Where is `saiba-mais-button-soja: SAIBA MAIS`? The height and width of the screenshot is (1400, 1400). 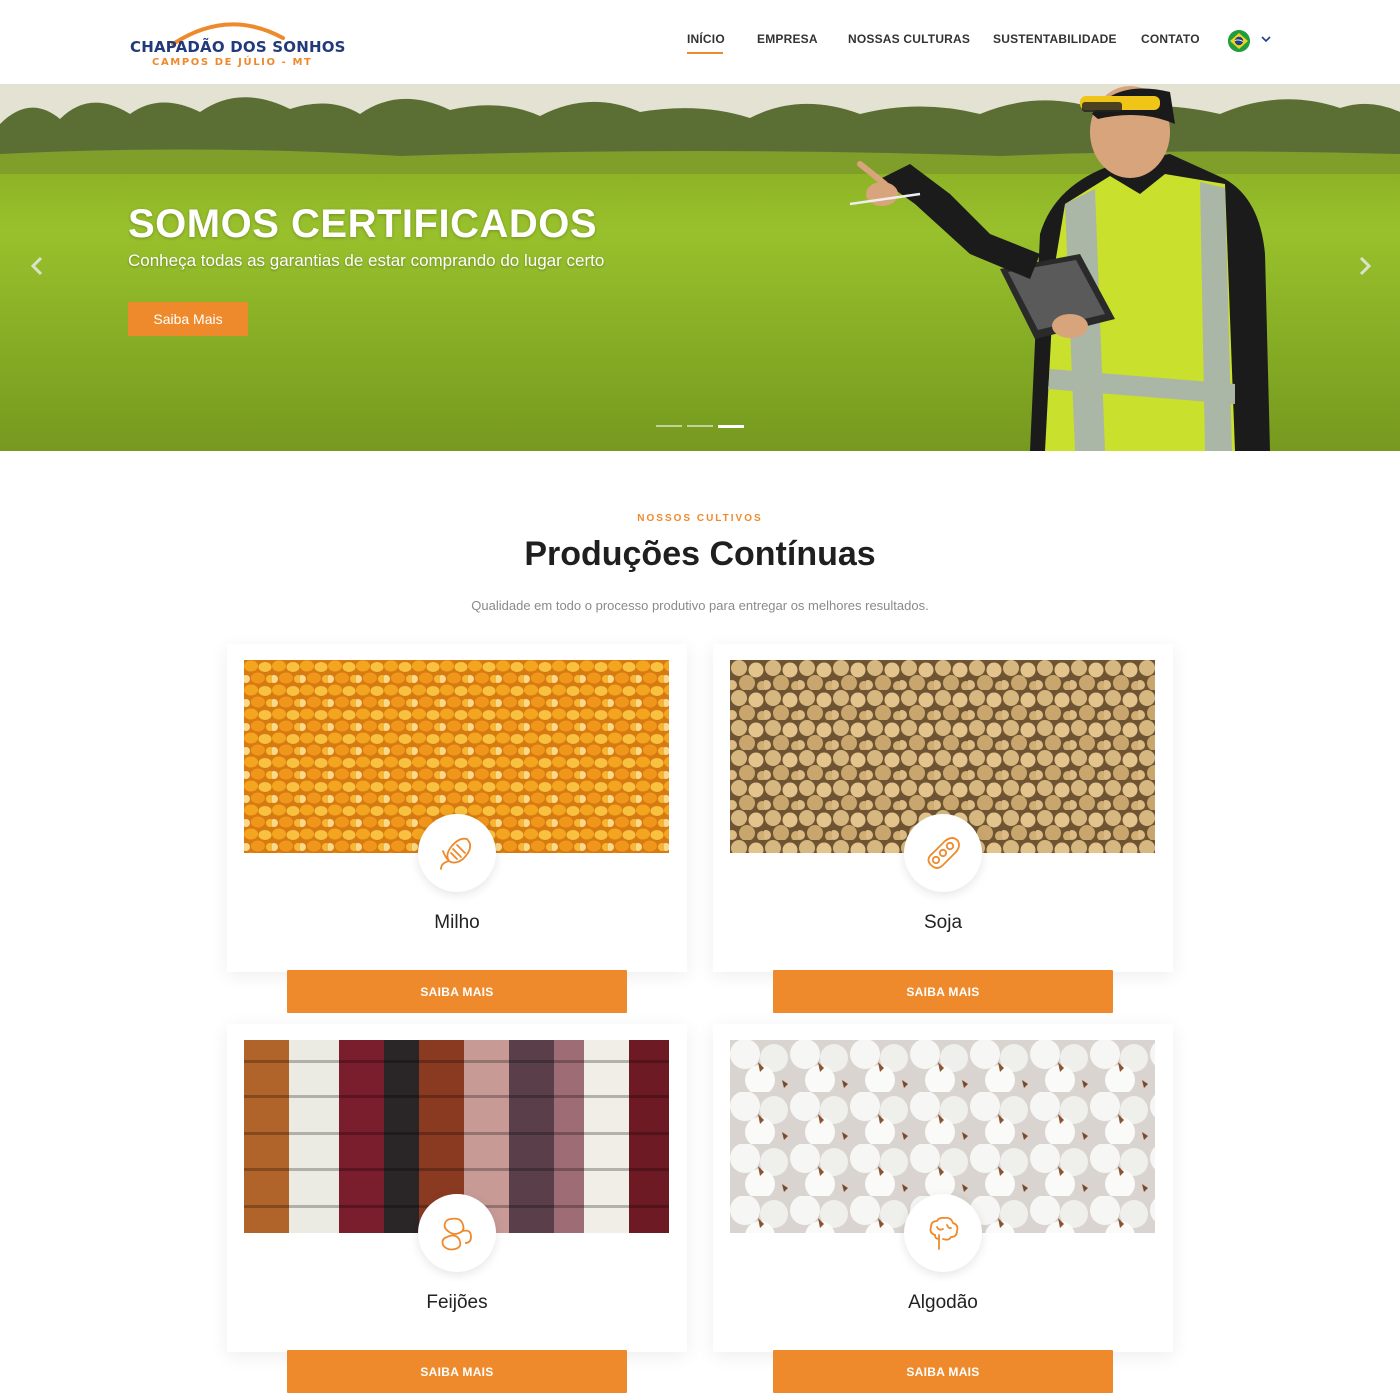
saiba-mais-button-soja: SAIBA MAIS is located at coordinates (943, 991).